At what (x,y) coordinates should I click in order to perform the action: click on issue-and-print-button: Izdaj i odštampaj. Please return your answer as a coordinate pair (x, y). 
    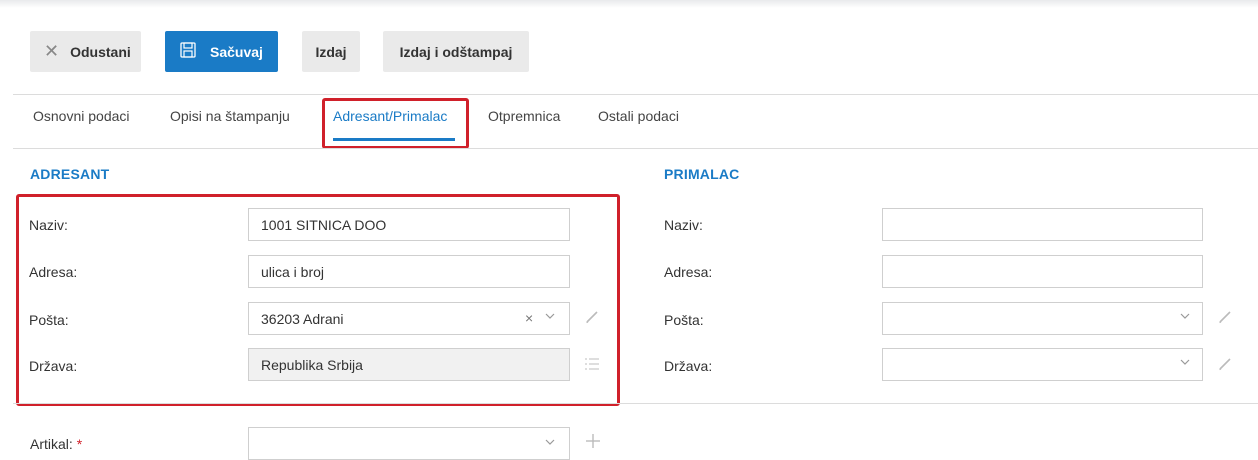
    Looking at the image, I should click on (456, 51).